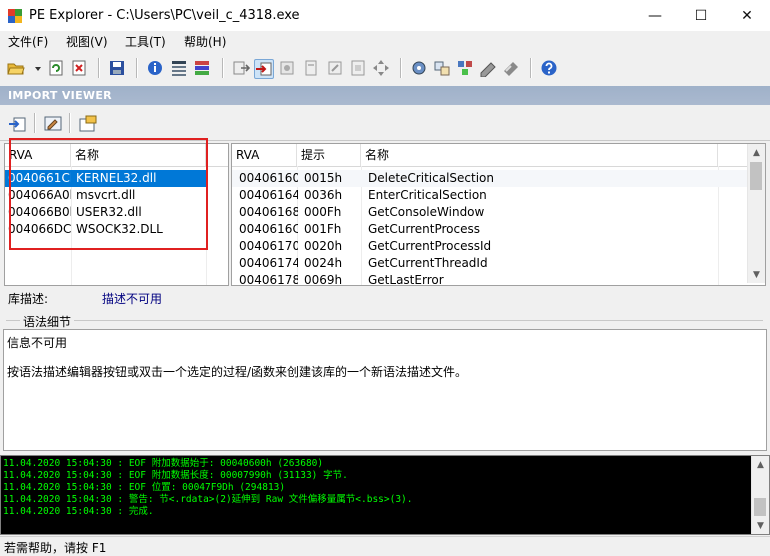 The height and width of the screenshot is (556, 770). I want to click on menu-help: 帮助(H), so click(205, 41).